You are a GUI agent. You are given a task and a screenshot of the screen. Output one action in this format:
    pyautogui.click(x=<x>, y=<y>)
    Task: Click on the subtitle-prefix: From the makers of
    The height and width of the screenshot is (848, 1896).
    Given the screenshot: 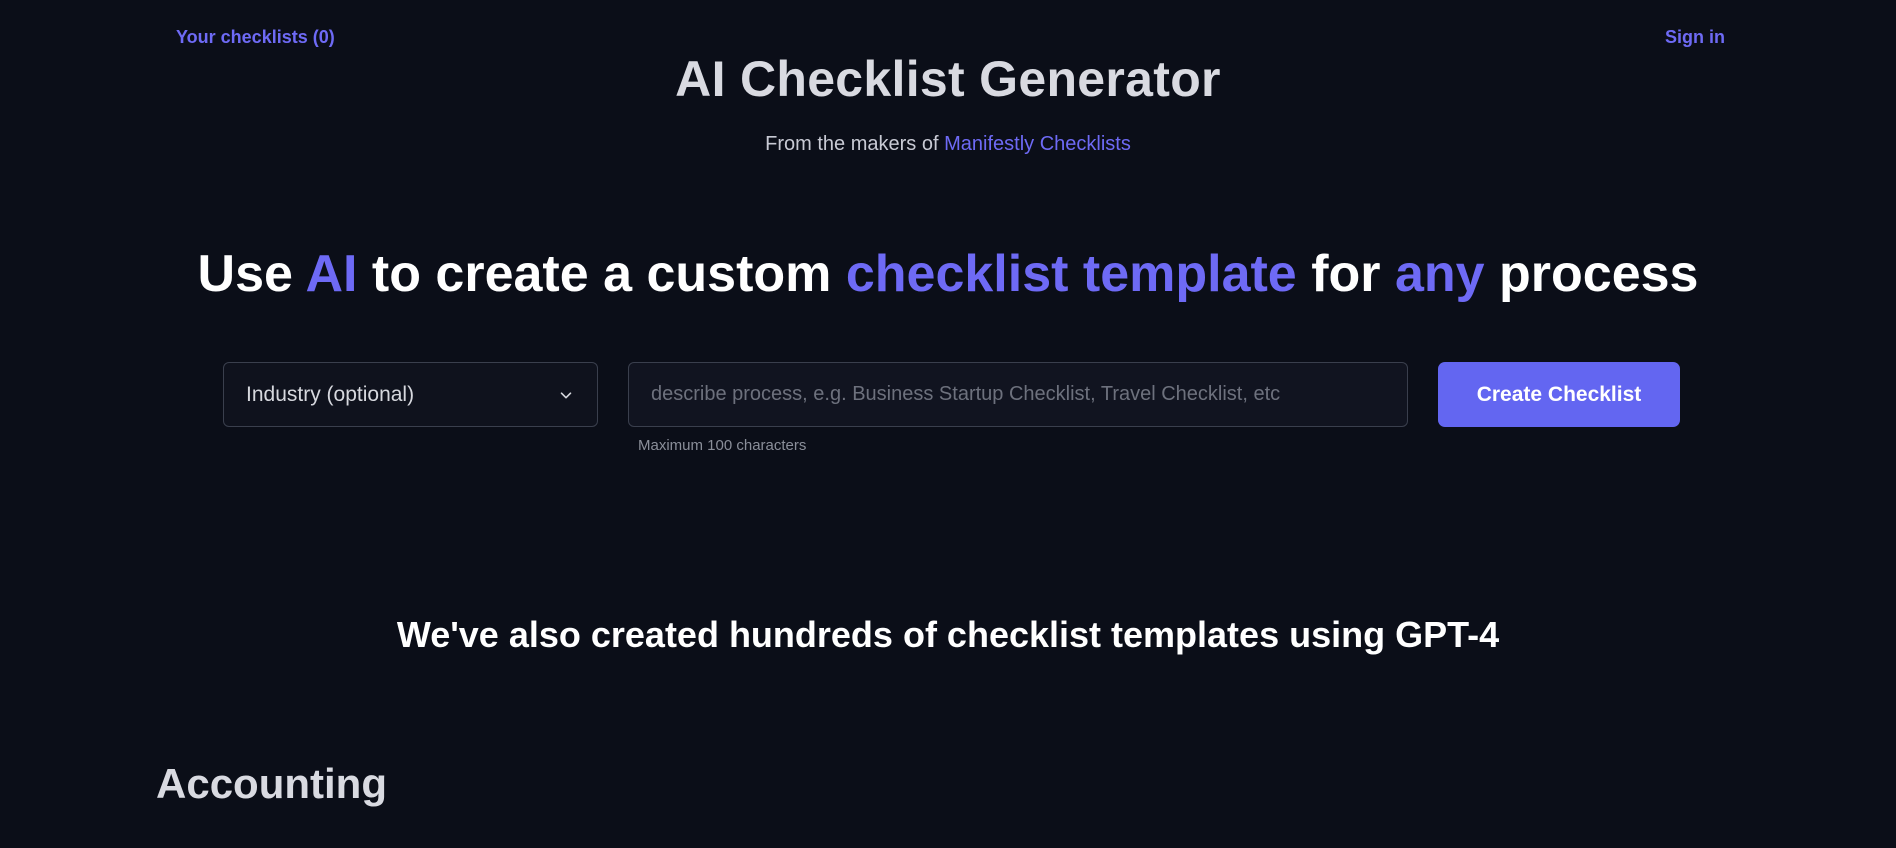 What is the action you would take?
    pyautogui.click(x=852, y=144)
    